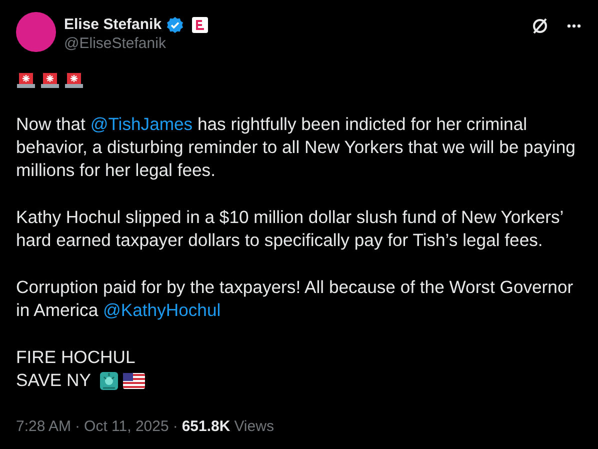  I want to click on post-time: 7:28 AM, so click(44, 427).